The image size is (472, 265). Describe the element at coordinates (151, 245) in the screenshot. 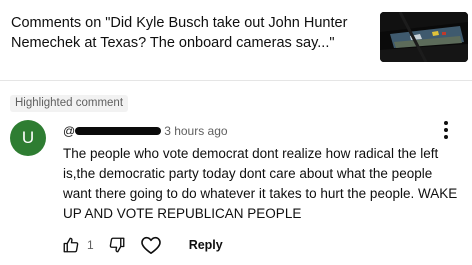

I see `heart-icon` at that location.